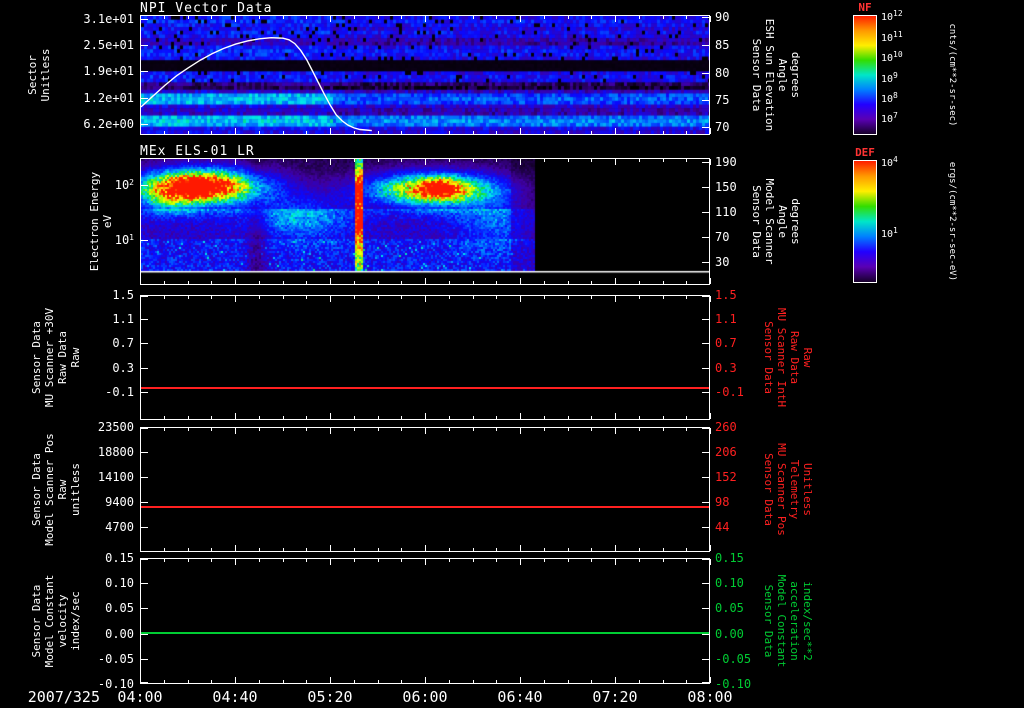 The height and width of the screenshot is (708, 1024). Describe the element at coordinates (729, 633) in the screenshot. I see `panel-model-constant-right-tick-label: 0.00` at that location.